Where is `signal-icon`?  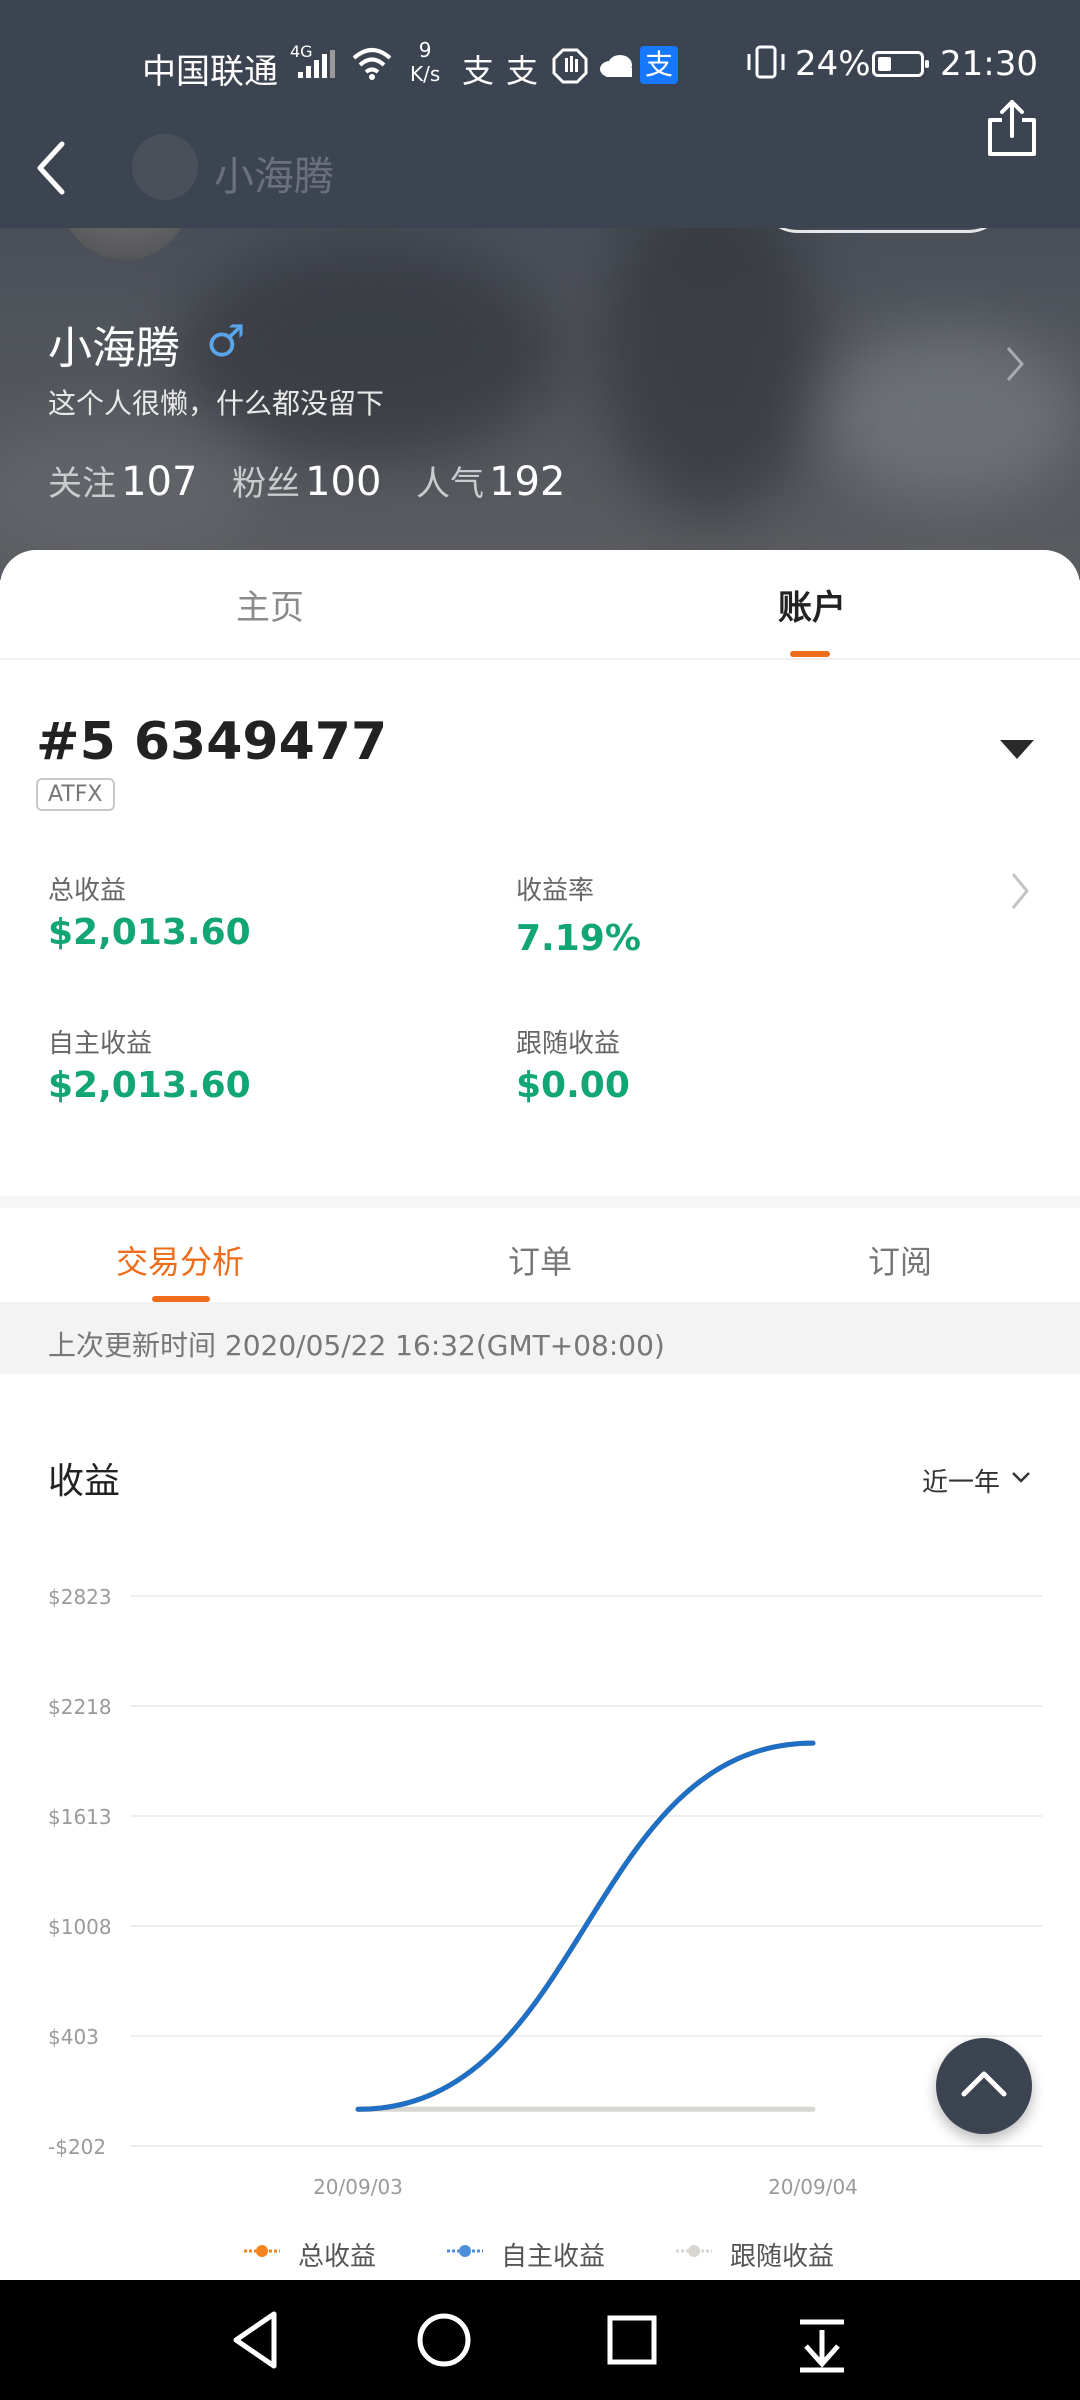 signal-icon is located at coordinates (316, 64).